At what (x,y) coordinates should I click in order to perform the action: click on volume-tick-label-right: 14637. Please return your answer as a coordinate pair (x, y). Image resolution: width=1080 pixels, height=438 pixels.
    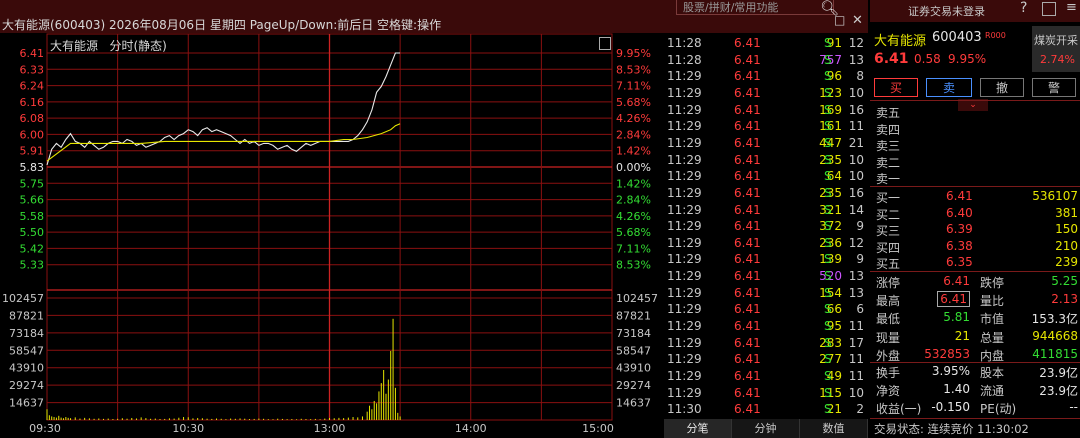
    Looking at the image, I should click on (633, 403).